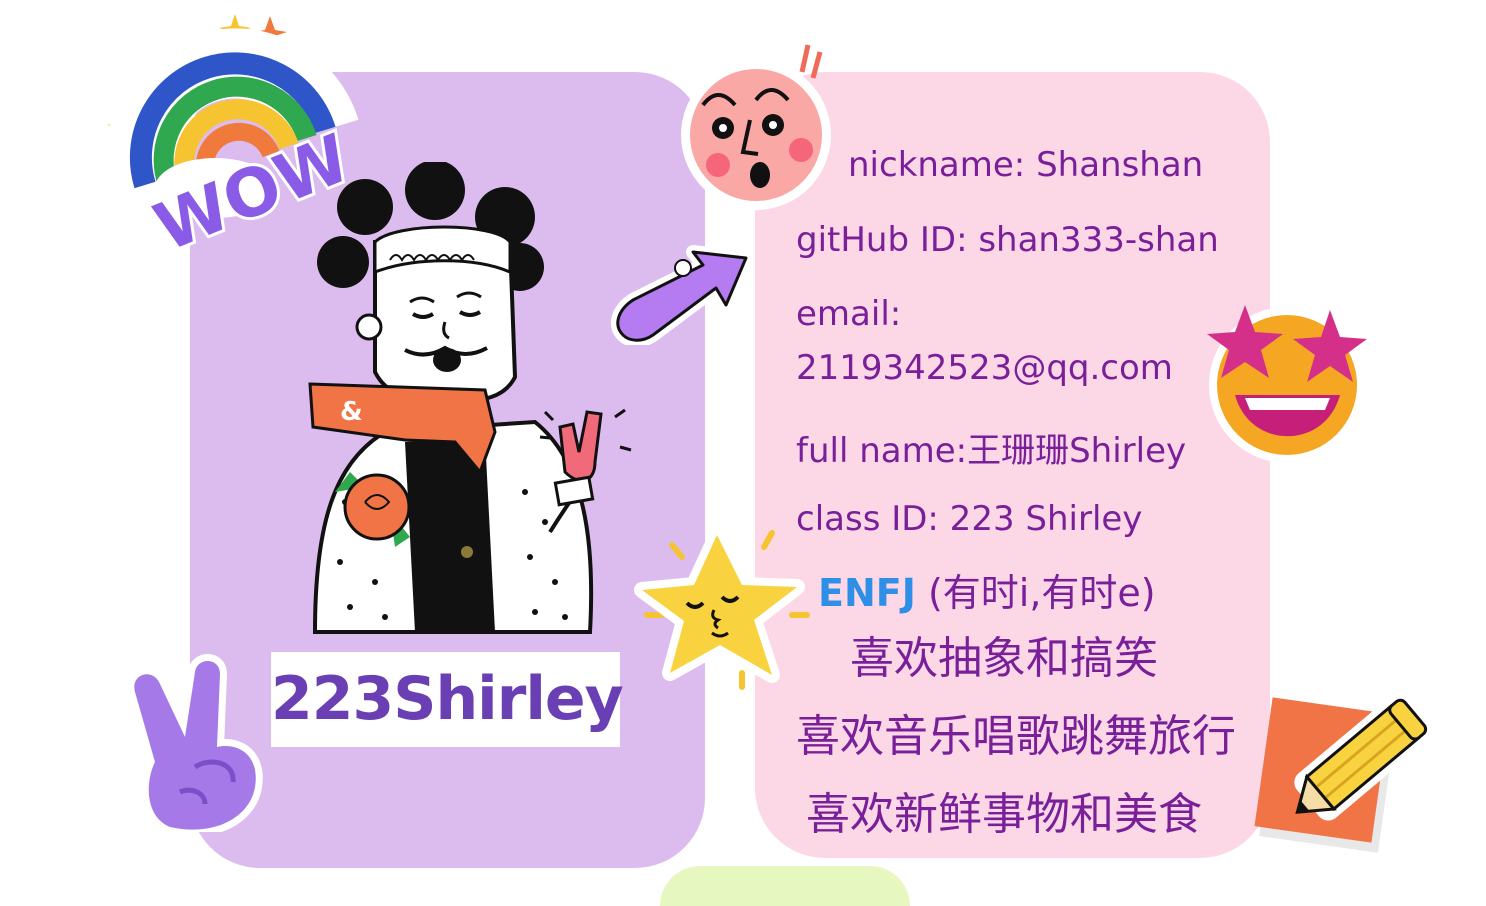  I want to click on pencil-note-sticker, so click(1341, 775).